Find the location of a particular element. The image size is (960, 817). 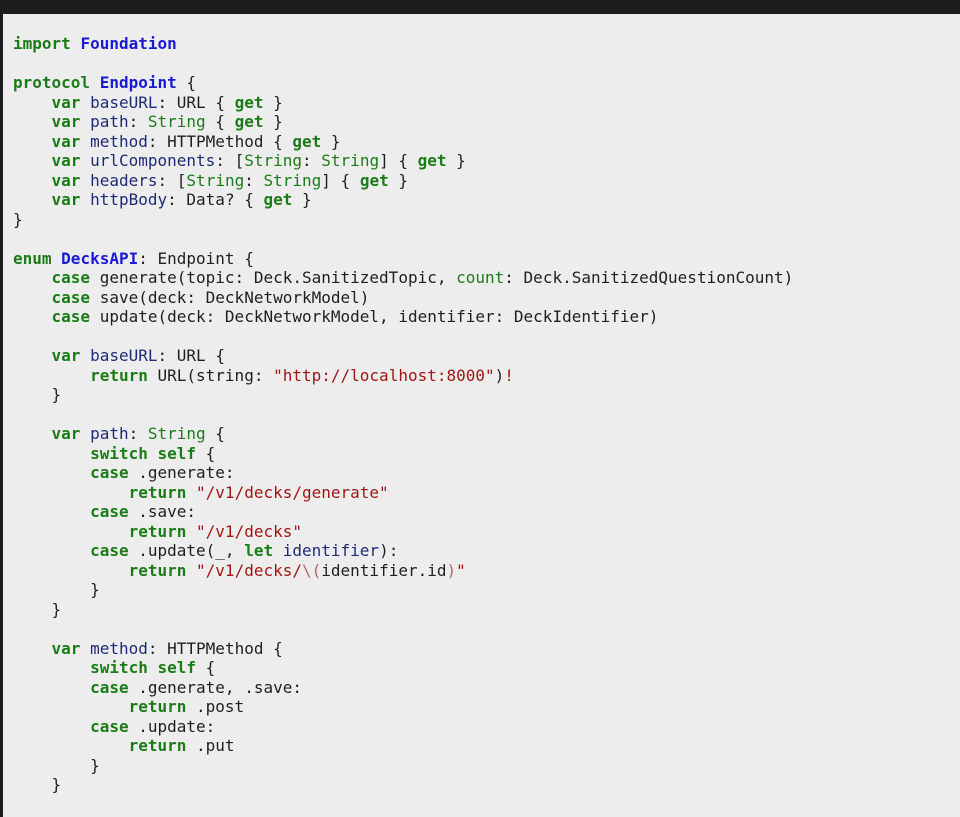

code-token: : URL { is located at coordinates (196, 102).